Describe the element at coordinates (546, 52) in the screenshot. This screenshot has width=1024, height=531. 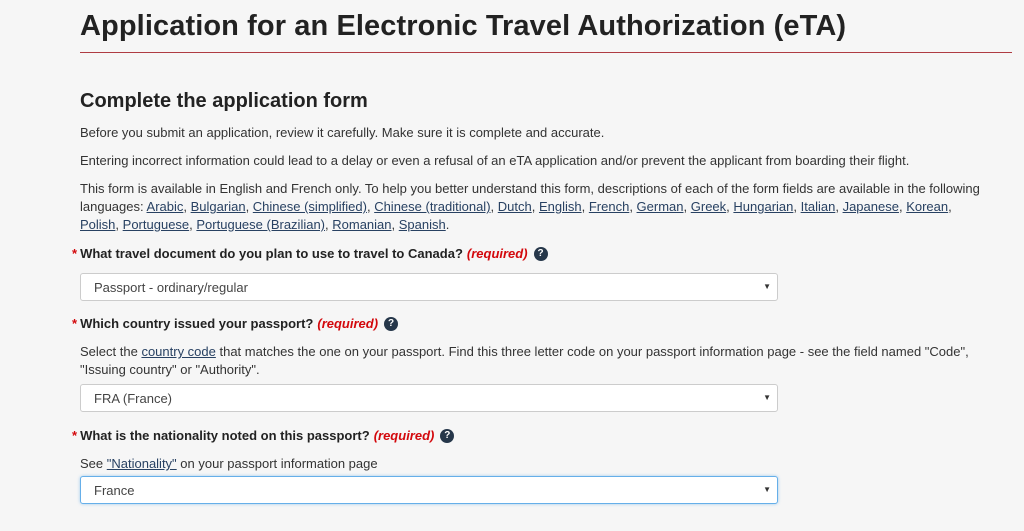
I see `title-divider` at that location.